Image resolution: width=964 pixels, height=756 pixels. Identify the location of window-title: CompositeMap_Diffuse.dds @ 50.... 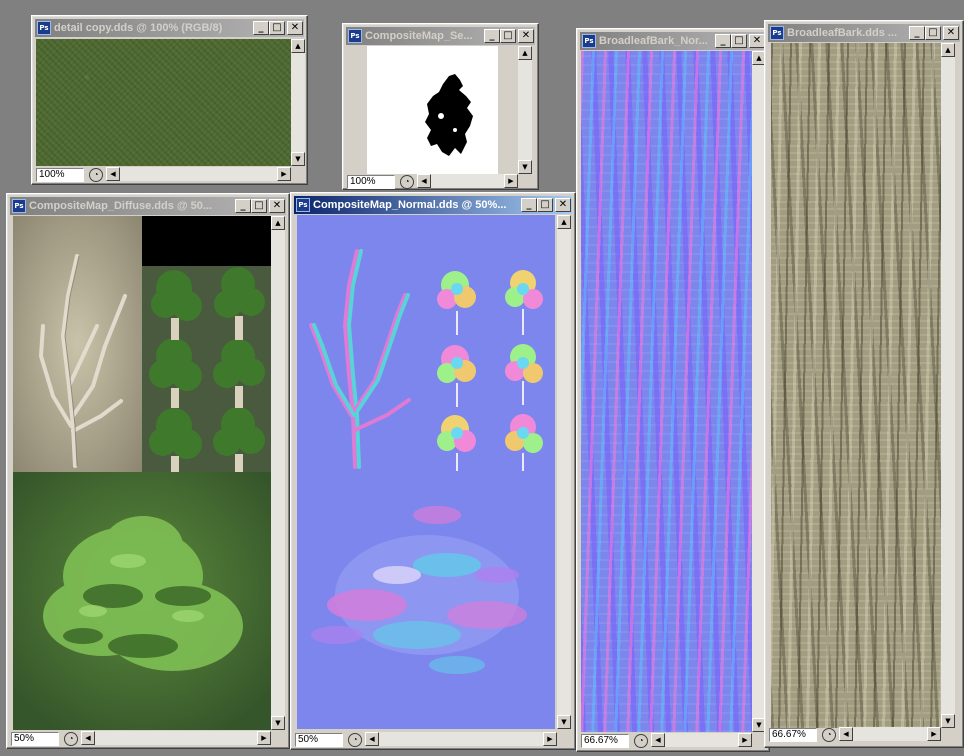
(121, 206).